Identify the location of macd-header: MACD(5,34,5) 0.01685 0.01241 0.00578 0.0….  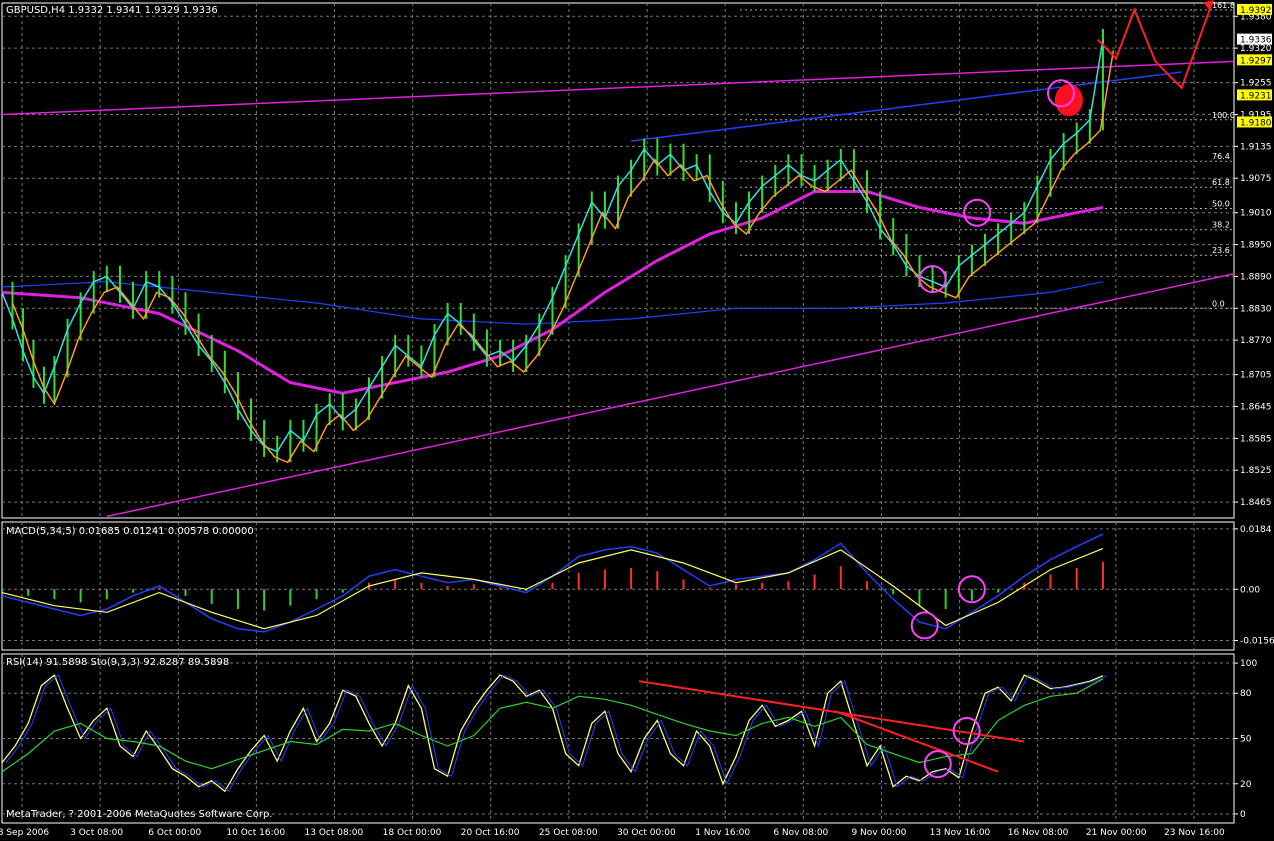
(130, 531).